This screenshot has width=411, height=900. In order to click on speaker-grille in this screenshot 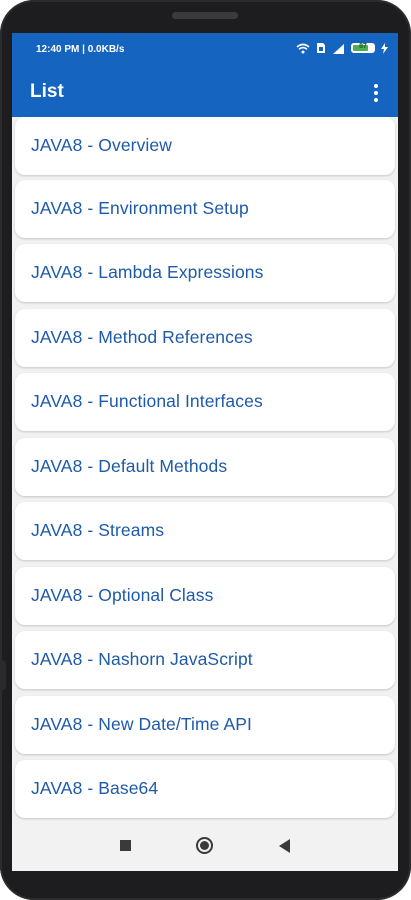, I will do `click(205, 15)`.